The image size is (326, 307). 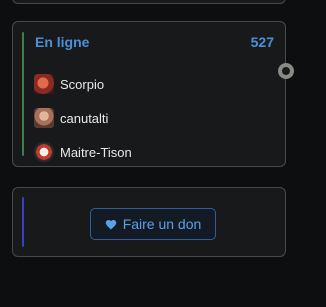 I want to click on heart-icon, so click(x=110, y=224).